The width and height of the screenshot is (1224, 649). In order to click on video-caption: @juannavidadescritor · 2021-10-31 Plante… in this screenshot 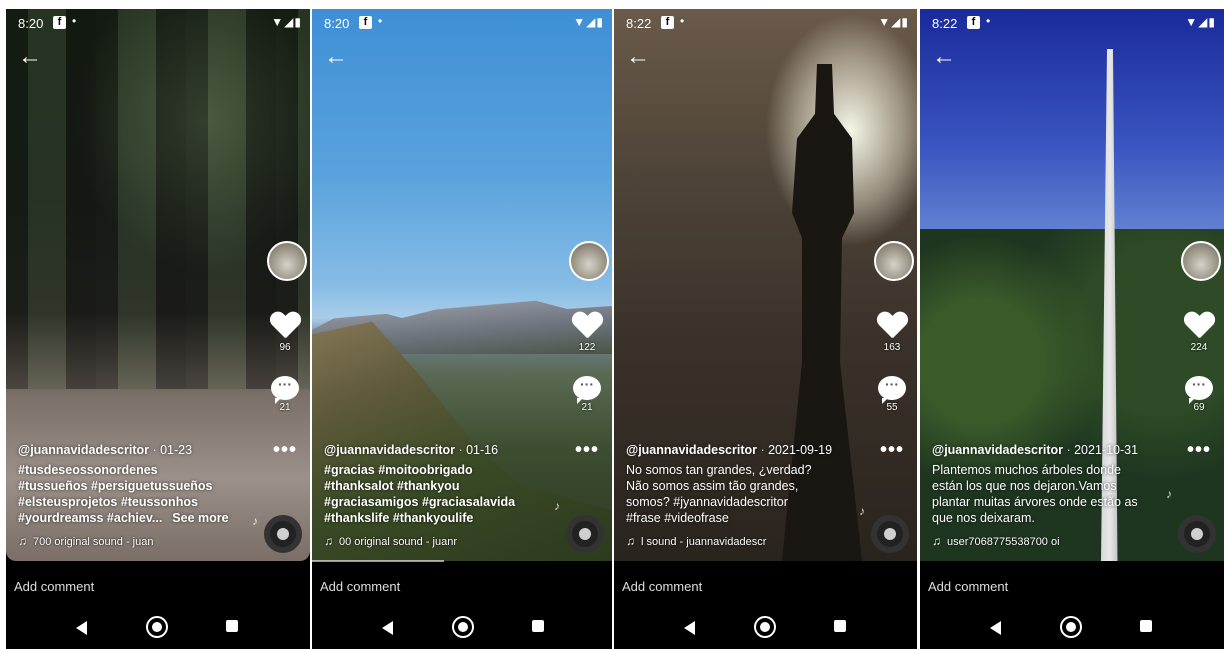, I will do `click(1046, 484)`.